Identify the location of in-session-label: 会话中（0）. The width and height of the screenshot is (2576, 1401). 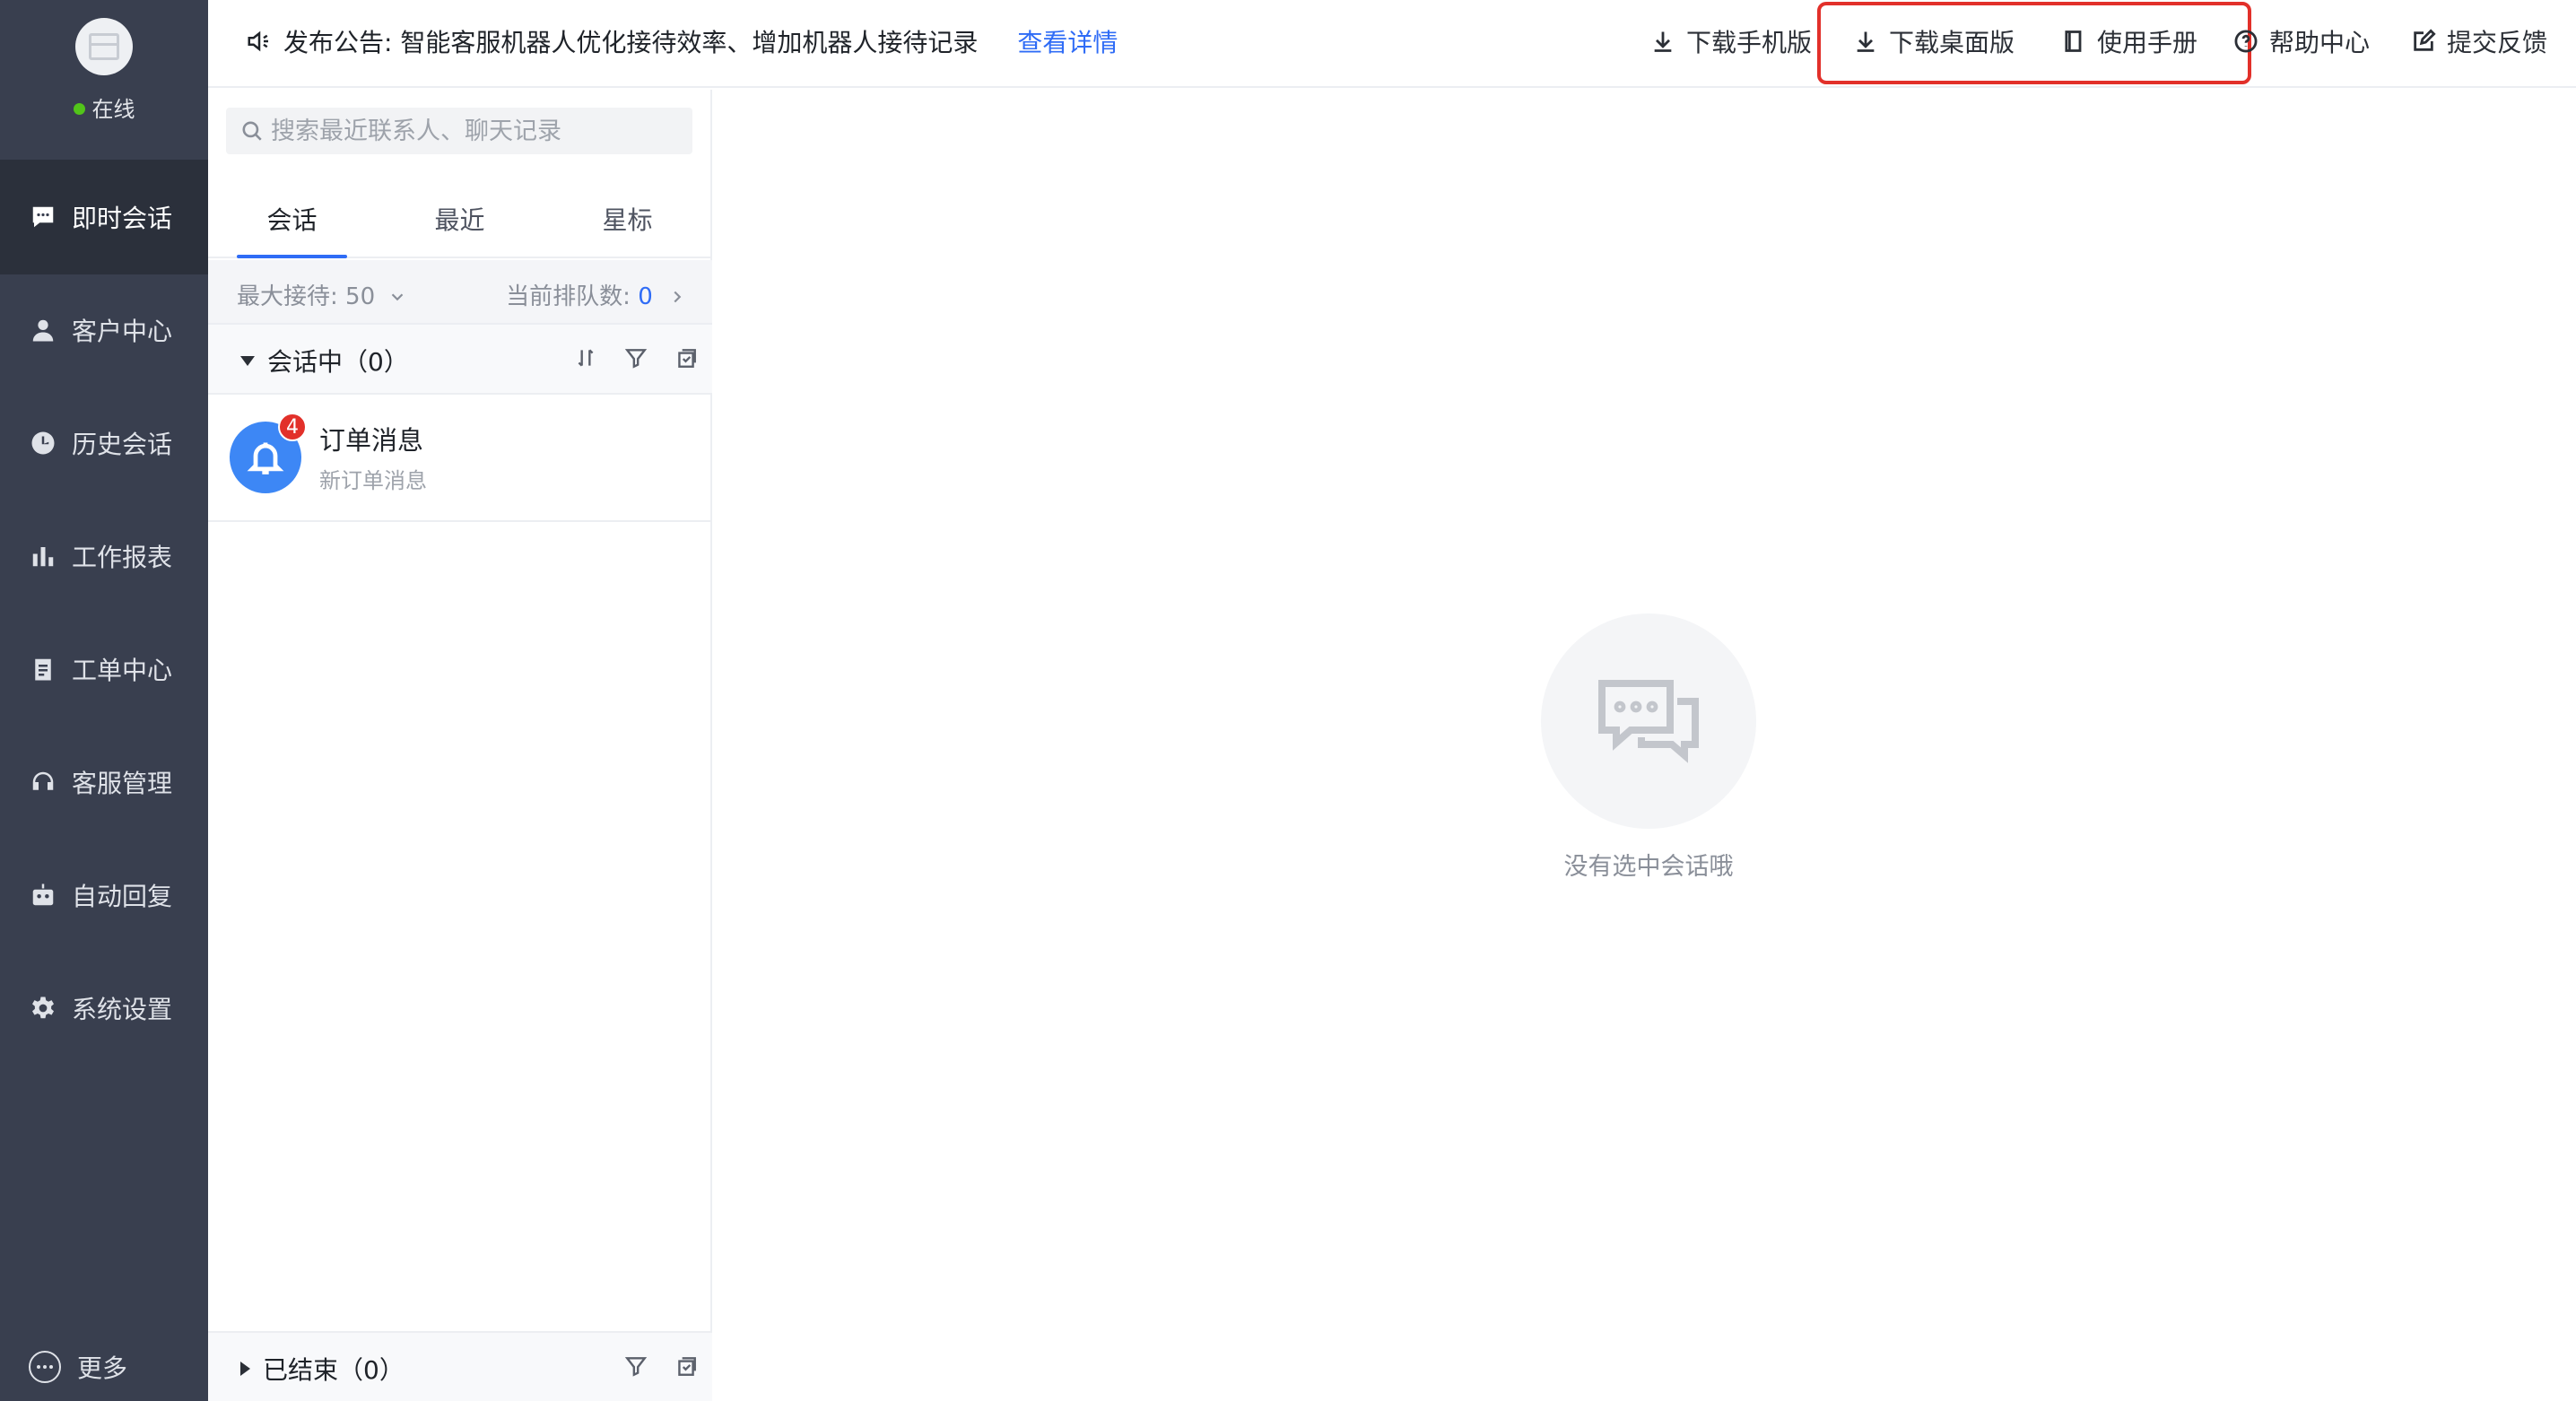
(338, 362).